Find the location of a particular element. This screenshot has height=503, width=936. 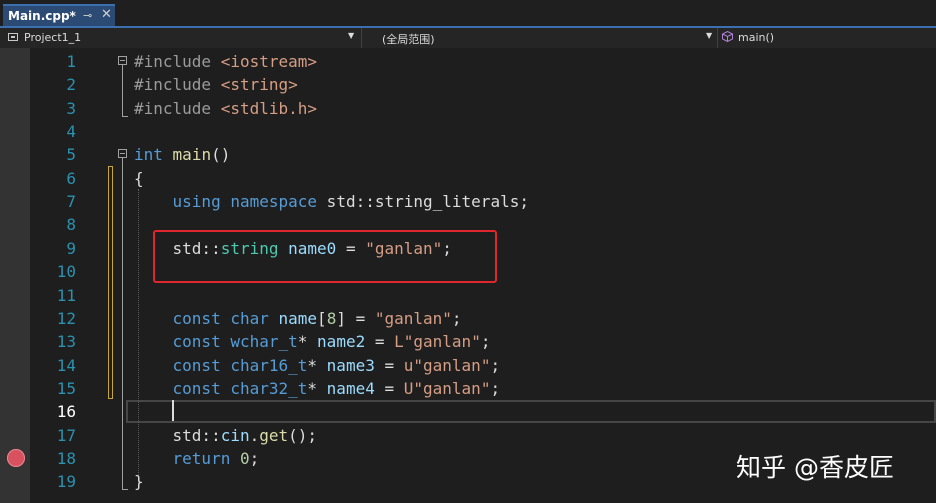

code-text: return 0; is located at coordinates (197, 458).